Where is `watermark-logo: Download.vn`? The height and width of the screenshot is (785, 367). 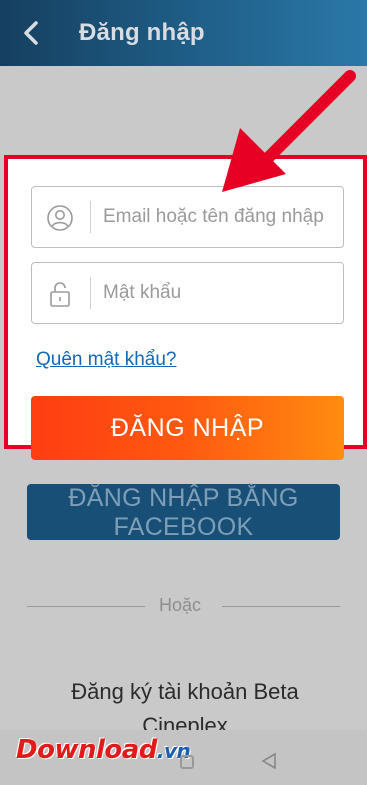 watermark-logo: Download.vn is located at coordinates (103, 750).